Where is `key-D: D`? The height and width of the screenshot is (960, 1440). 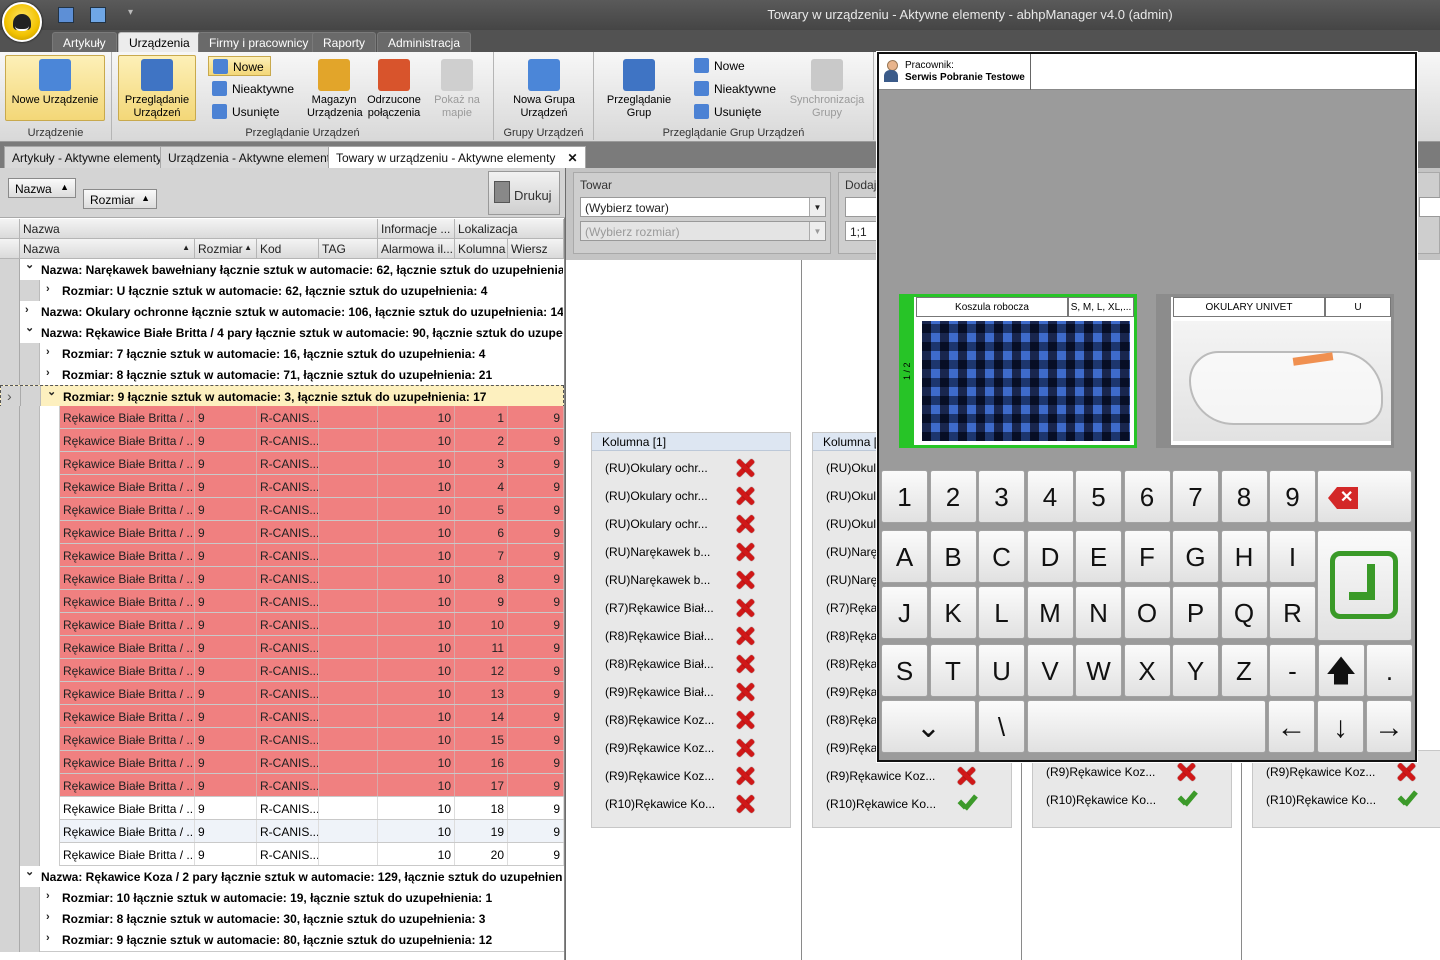
key-D: D is located at coordinates (1050, 556).